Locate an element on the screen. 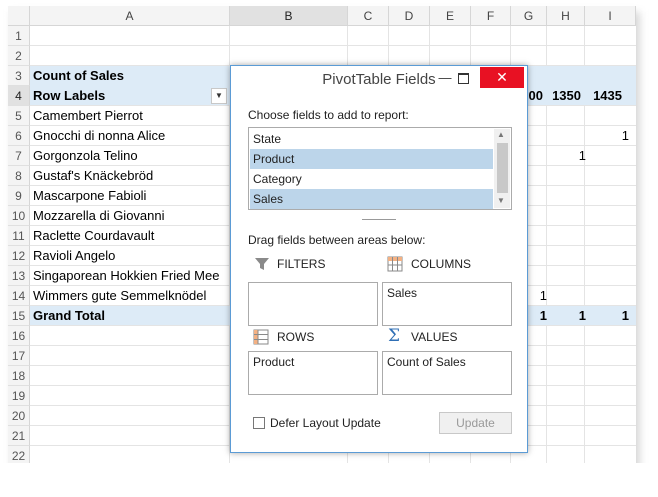 The width and height of the screenshot is (658, 497). column-header-b: B is located at coordinates (289, 16).